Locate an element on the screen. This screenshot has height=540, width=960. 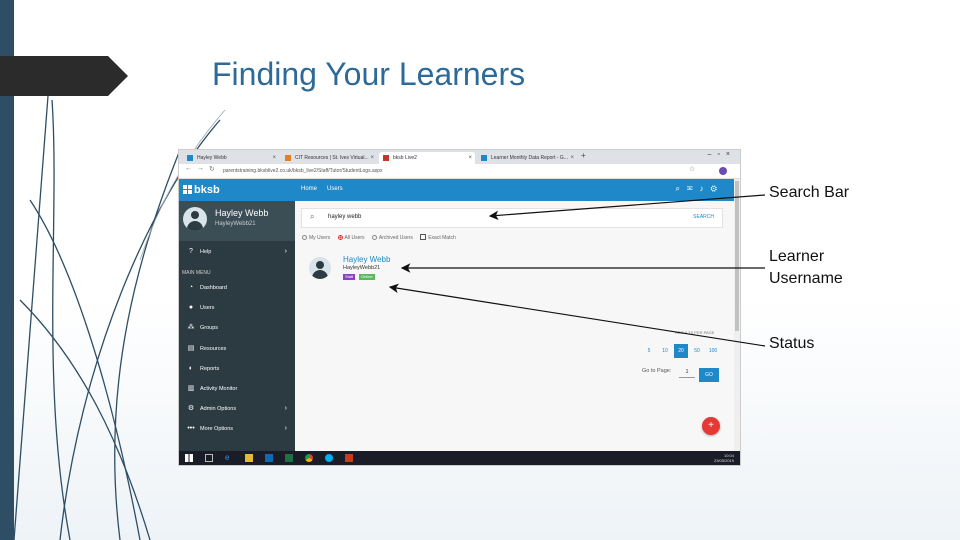
search-bar: ⌕ hayley webb SEARCH is located at coordinates (512, 218).